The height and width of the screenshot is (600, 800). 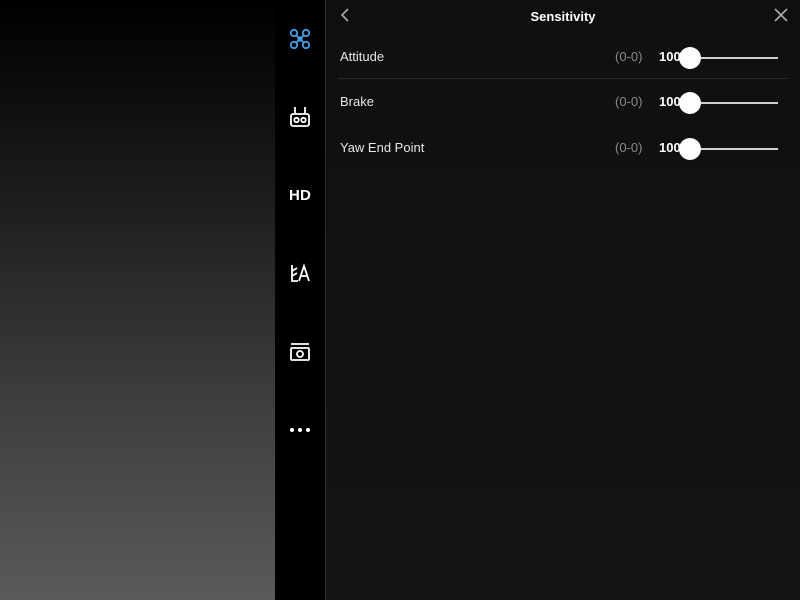 What do you see at coordinates (569, 148) in the screenshot?
I see `setting-row-yaw-end-point: Yaw End Point (0-0) 100` at bounding box center [569, 148].